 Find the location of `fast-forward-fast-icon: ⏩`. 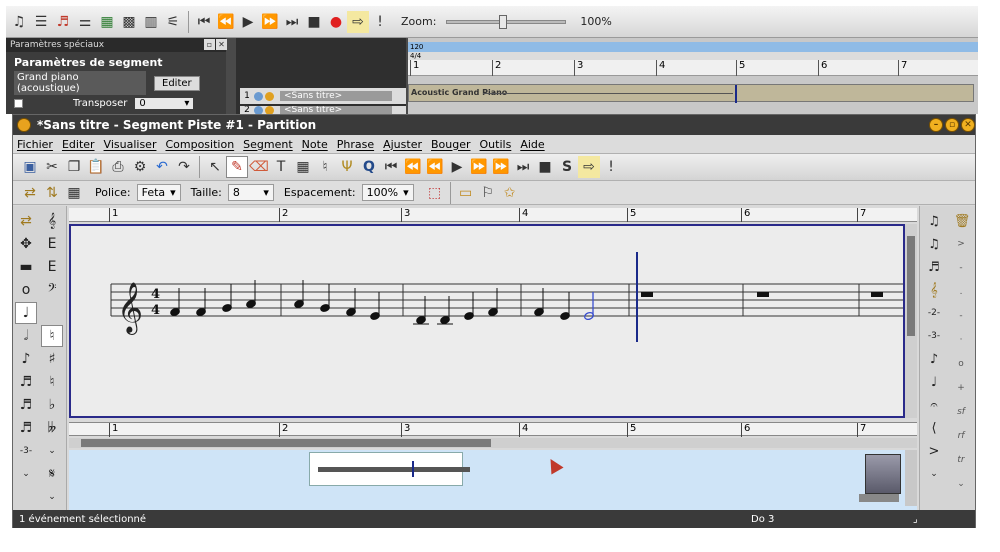

fast-forward-fast-icon: ⏩ is located at coordinates (479, 167).